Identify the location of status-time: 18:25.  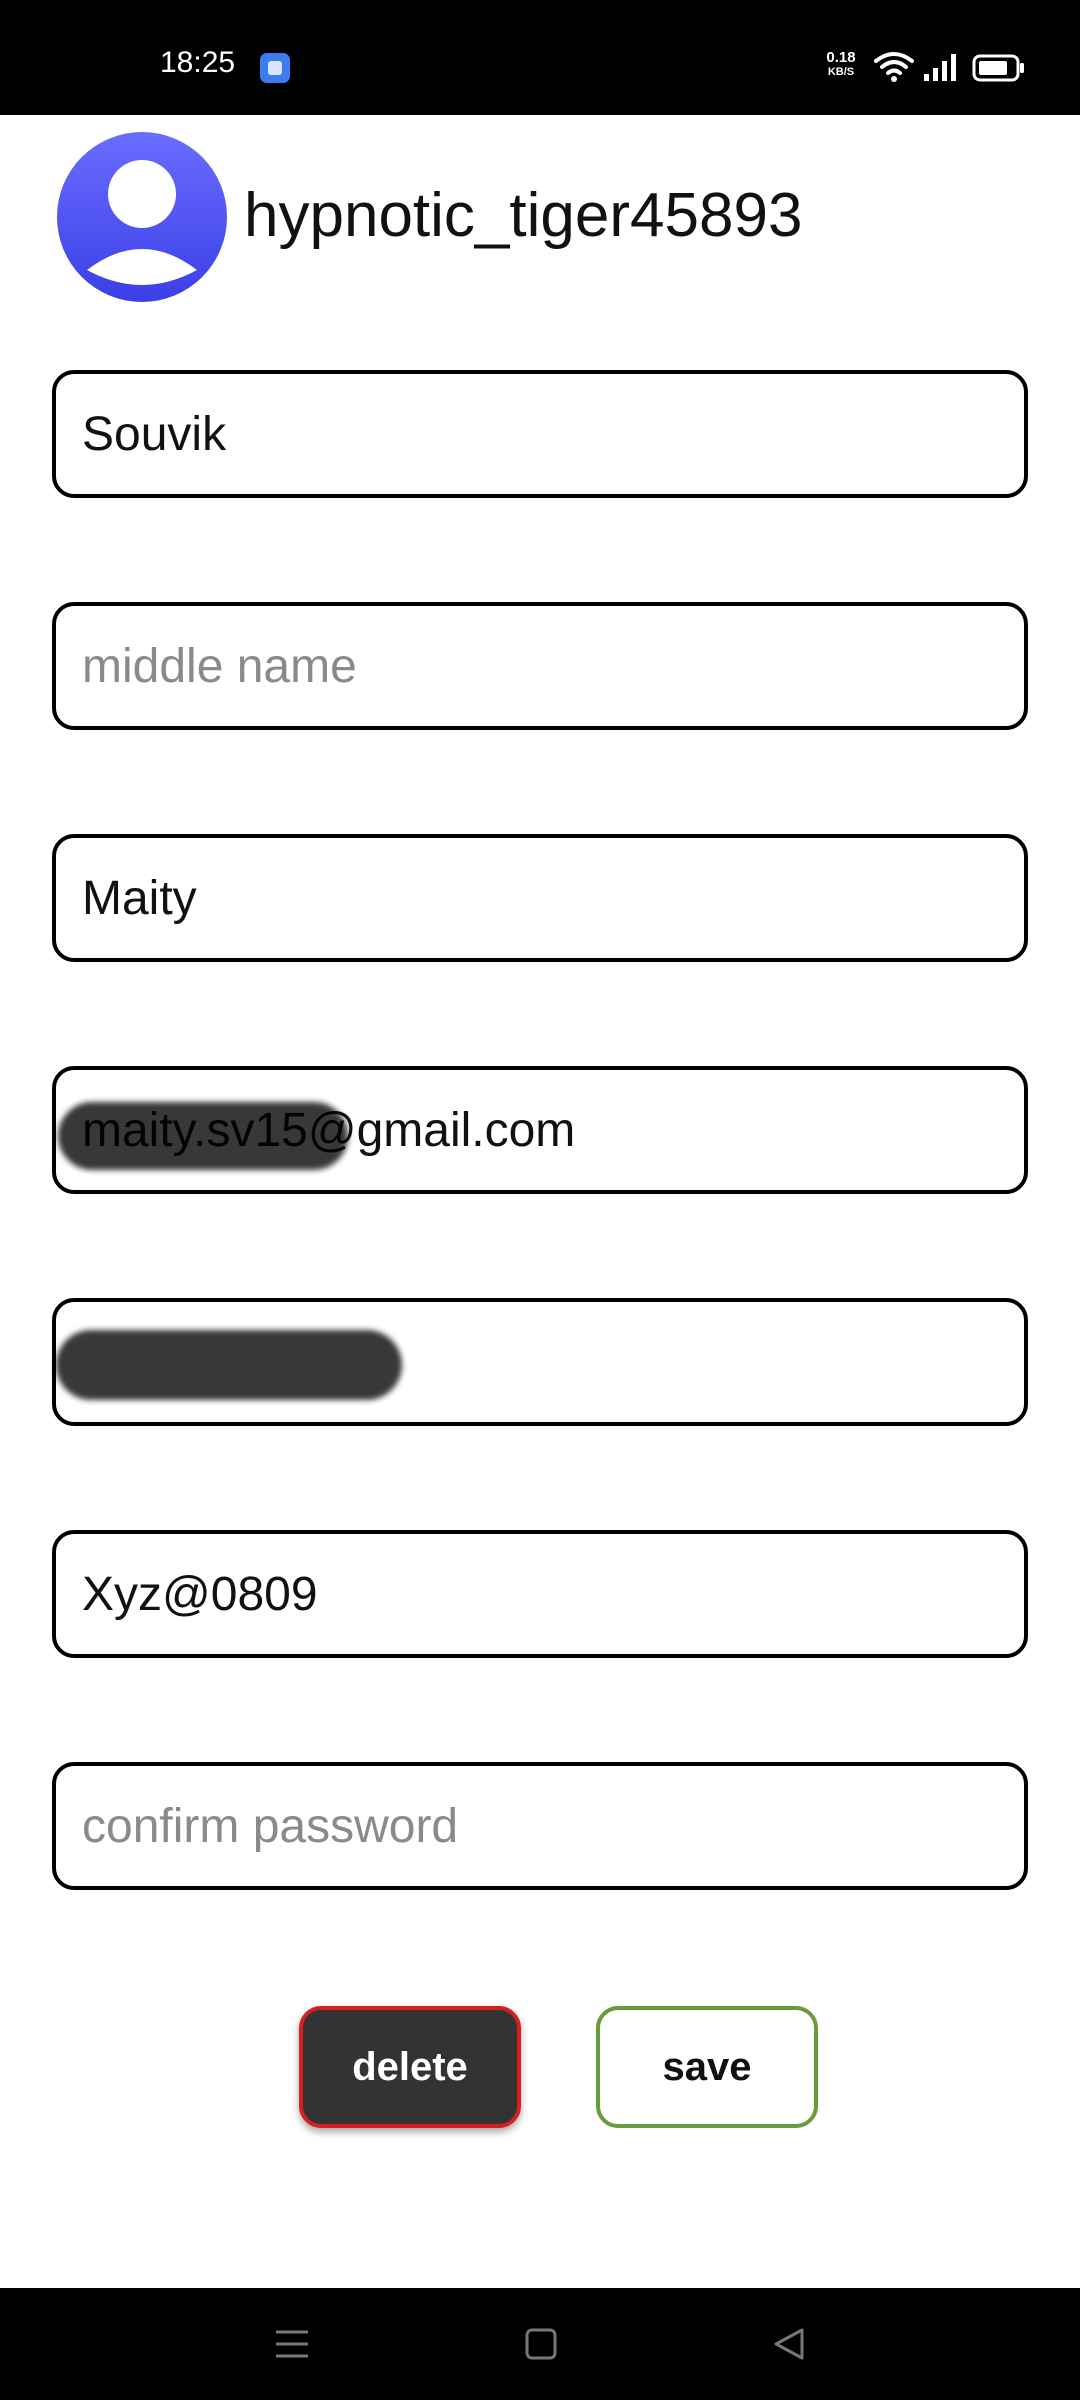
(198, 62).